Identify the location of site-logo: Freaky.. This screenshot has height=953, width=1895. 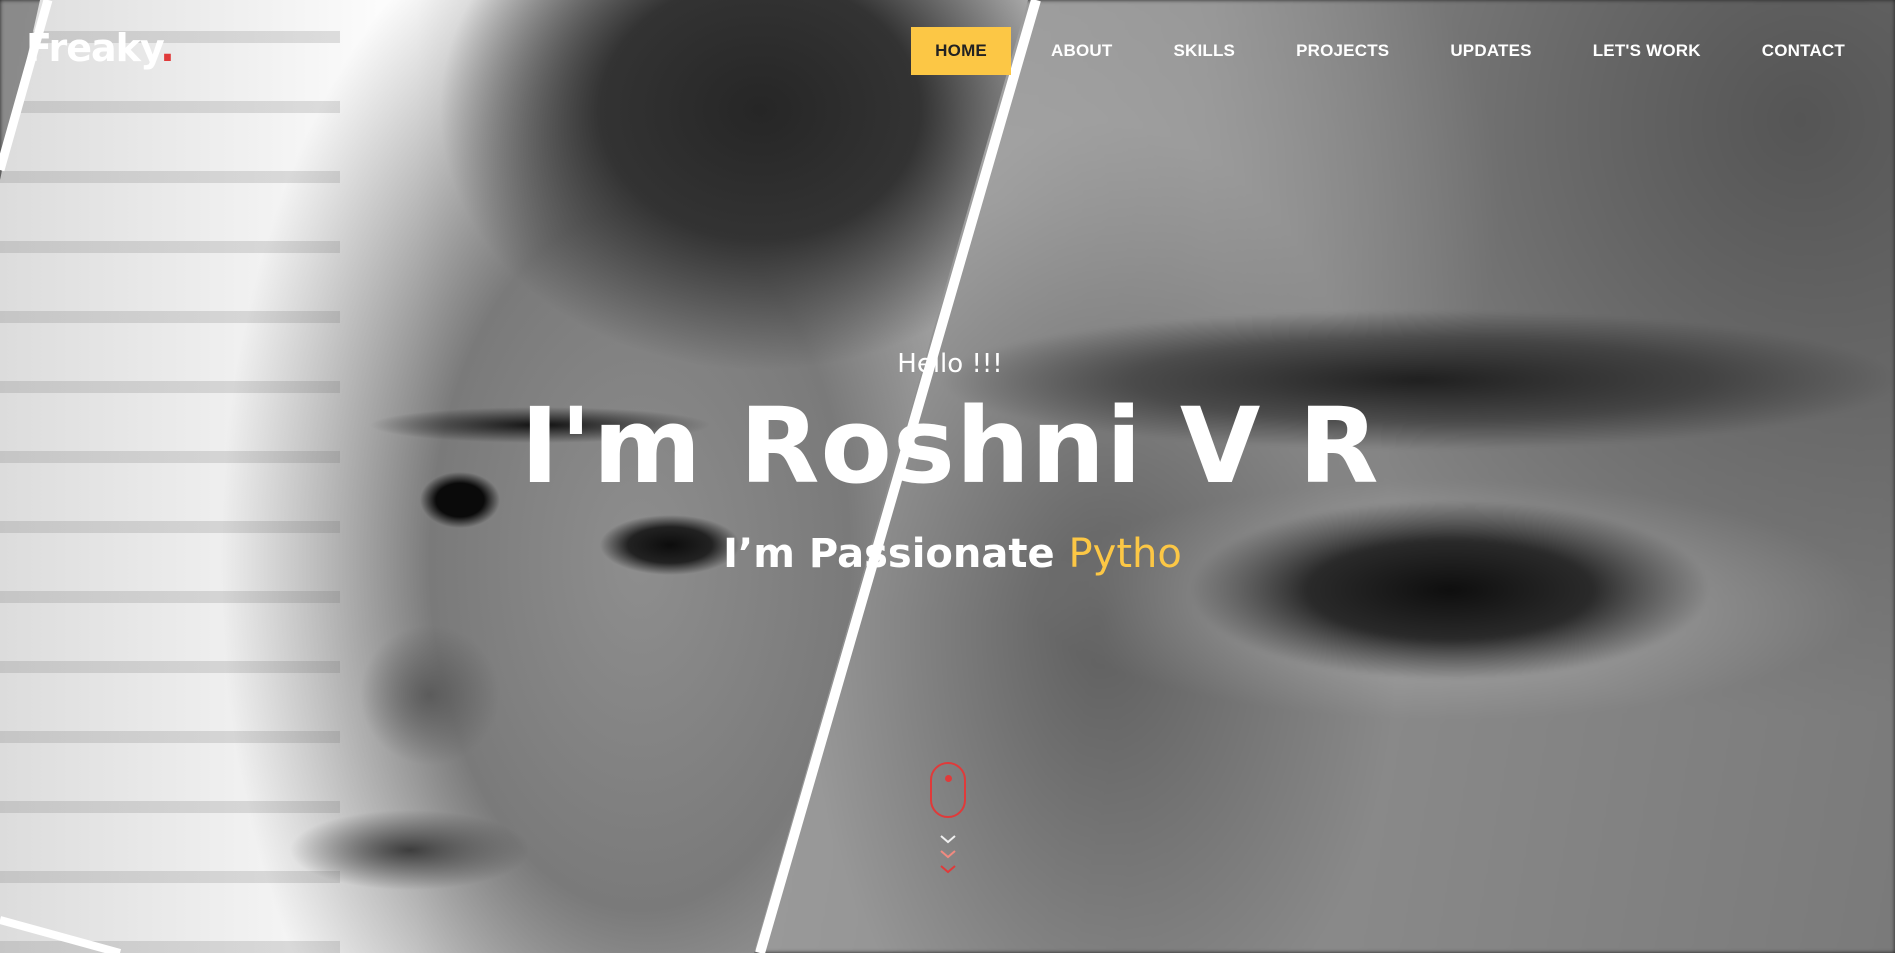
(100, 48).